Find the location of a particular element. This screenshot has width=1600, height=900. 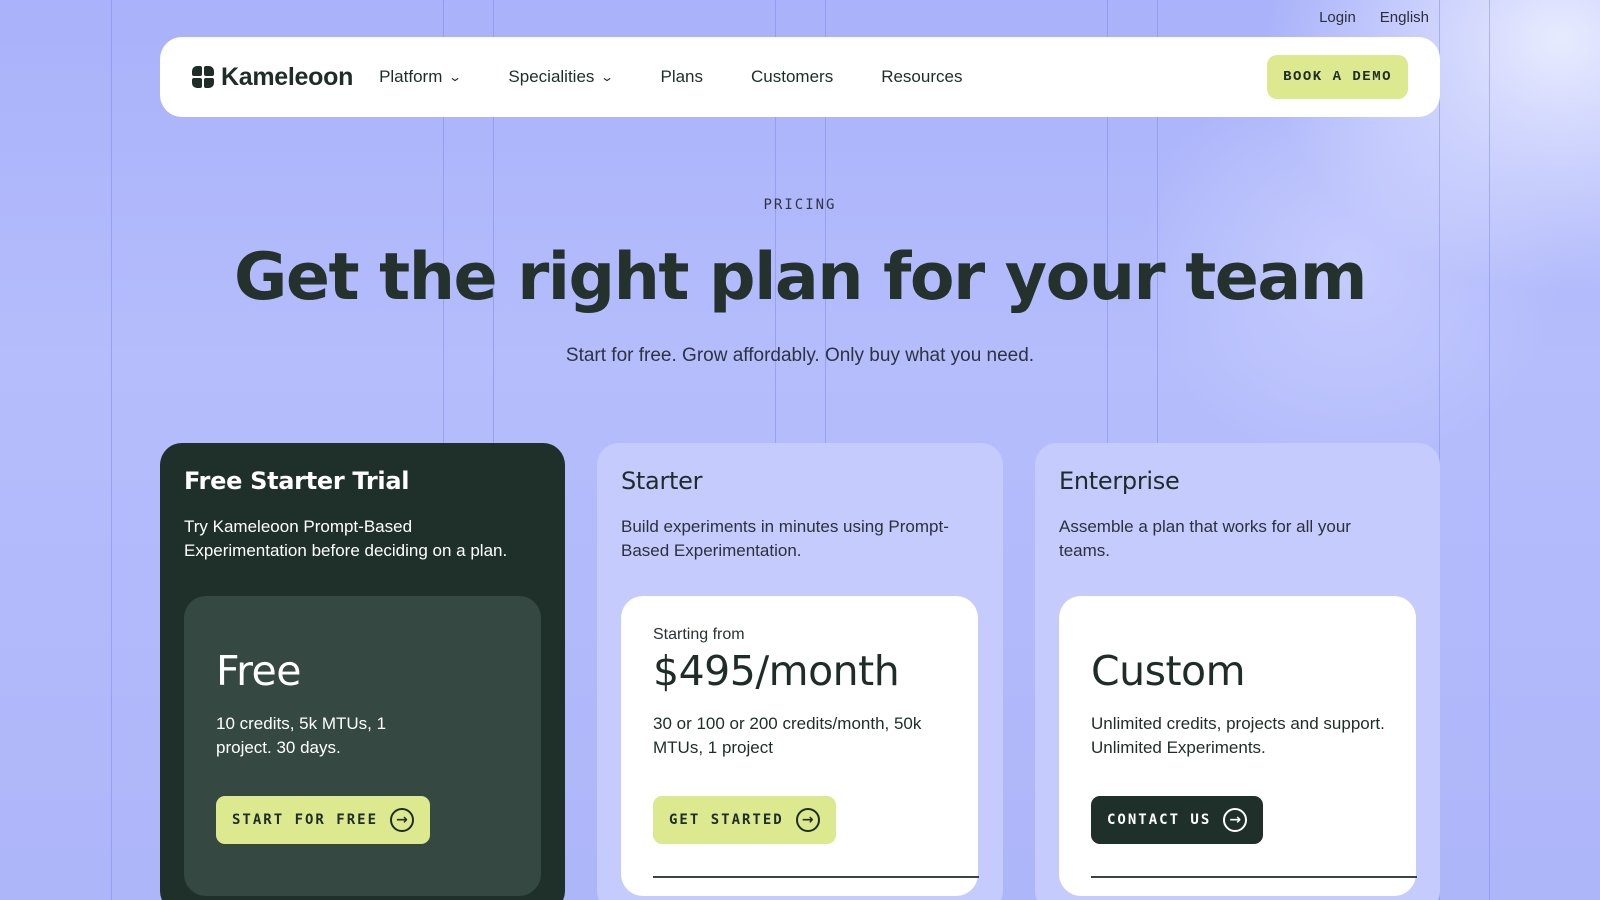

page-title: Get the right plan for your team is located at coordinates (800, 277).